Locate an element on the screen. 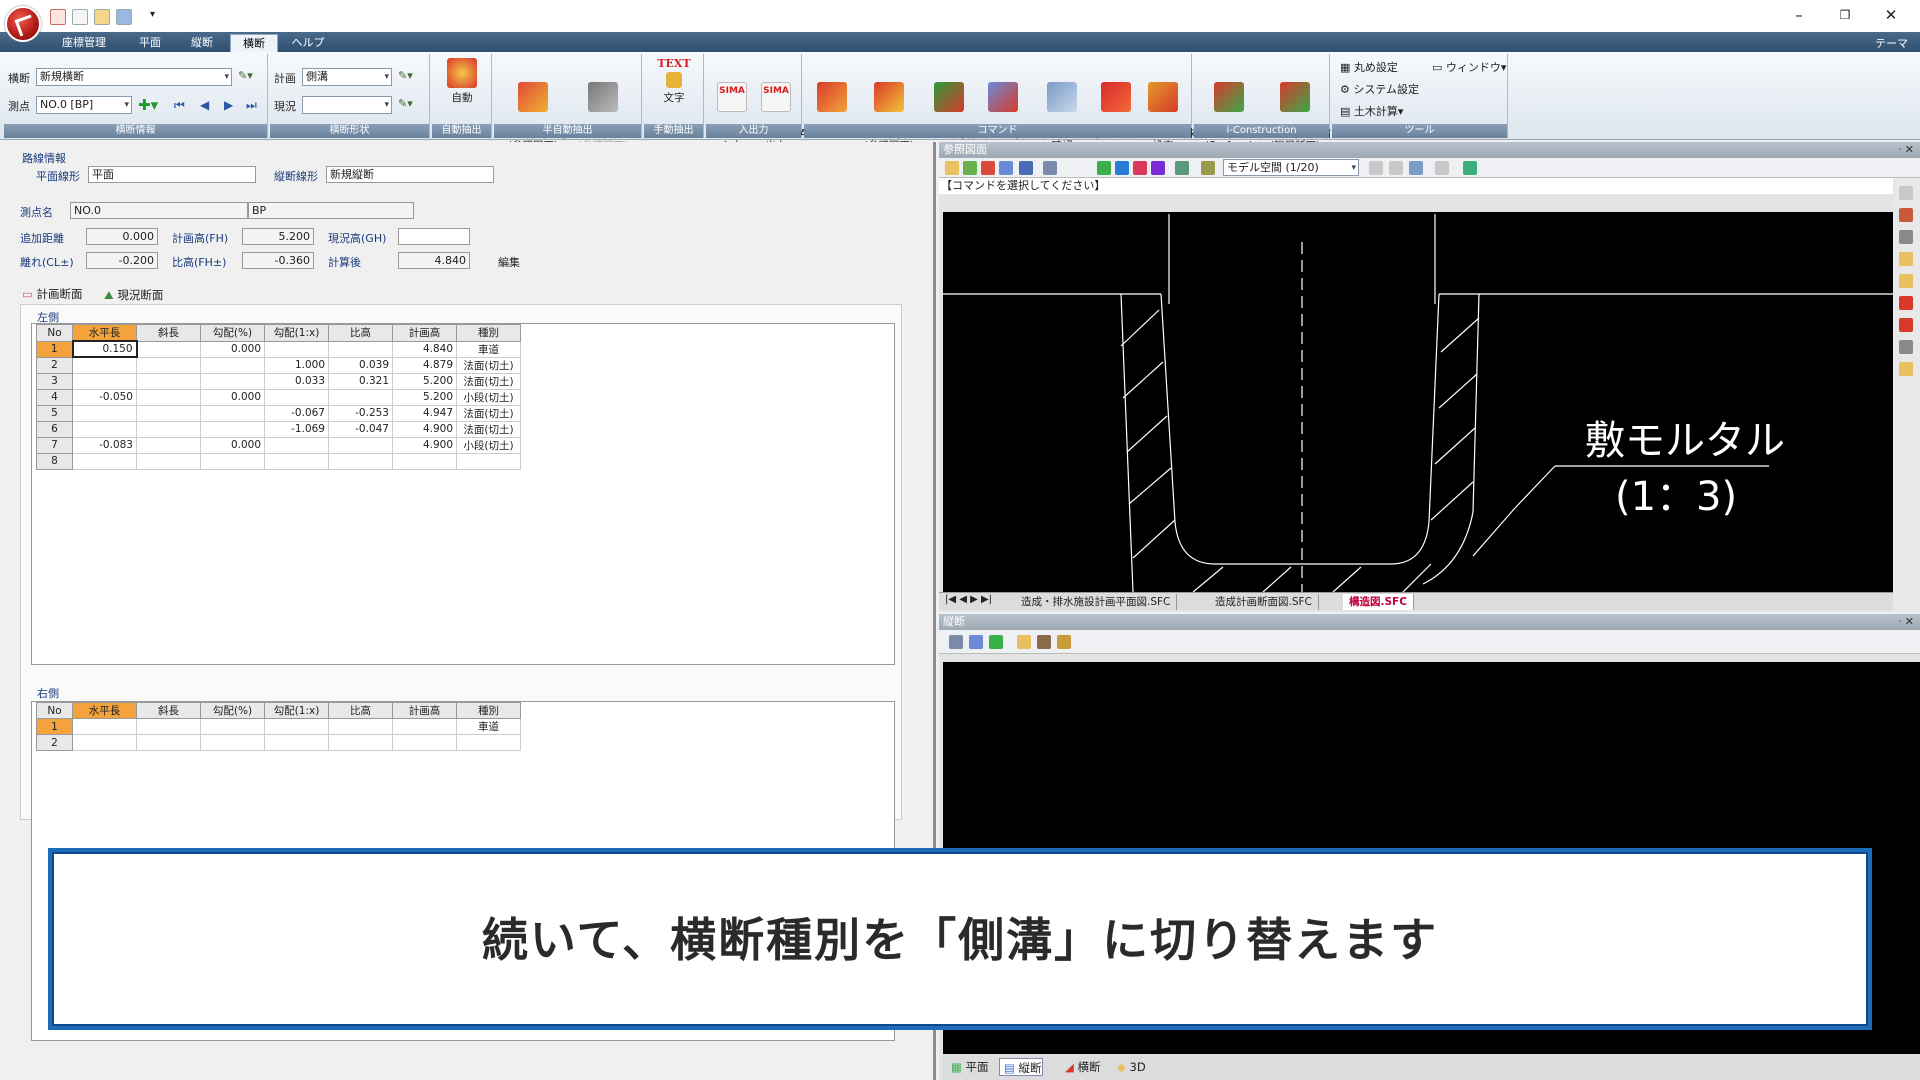  print-icon is located at coordinates (1050, 168).